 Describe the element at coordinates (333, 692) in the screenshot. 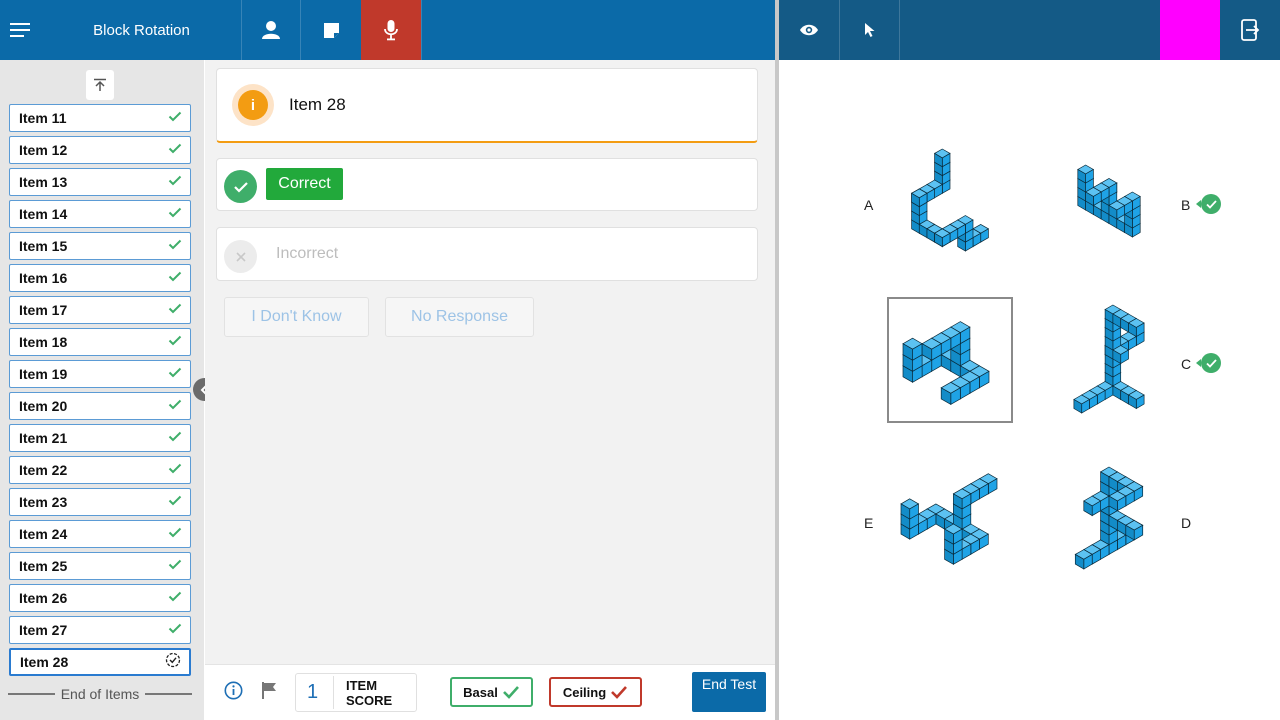

I see `score-separator` at that location.